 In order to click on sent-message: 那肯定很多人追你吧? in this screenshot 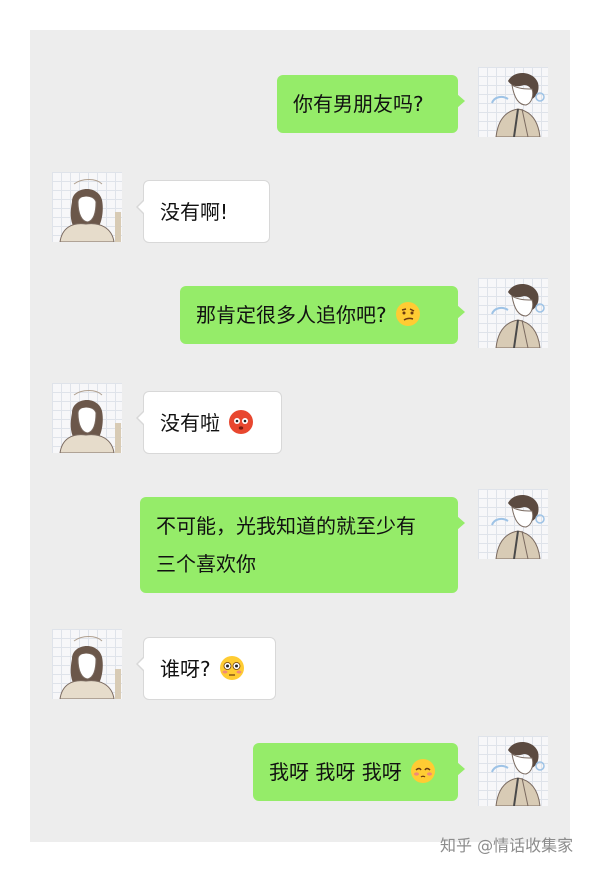, I will do `click(322, 315)`.